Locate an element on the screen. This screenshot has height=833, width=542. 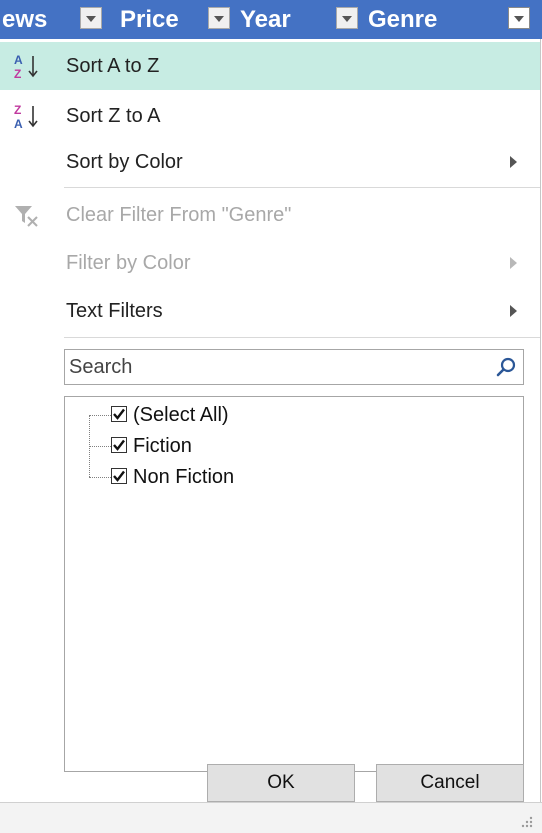
resize-bar is located at coordinates (271, 817).